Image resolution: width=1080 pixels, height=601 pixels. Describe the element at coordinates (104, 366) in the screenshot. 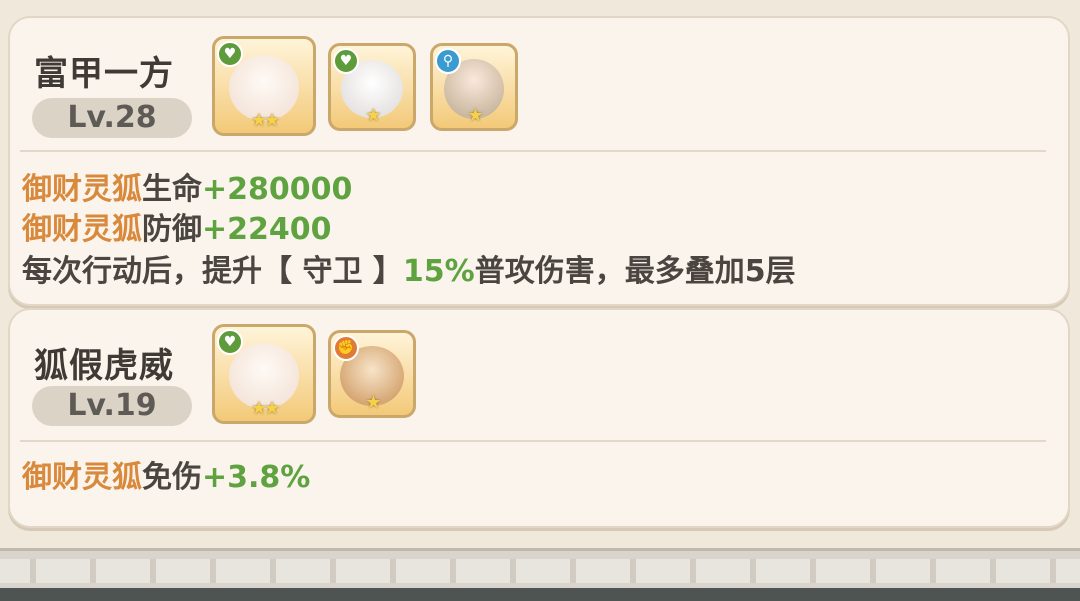

I see `bond-title: 狐假虎威` at that location.